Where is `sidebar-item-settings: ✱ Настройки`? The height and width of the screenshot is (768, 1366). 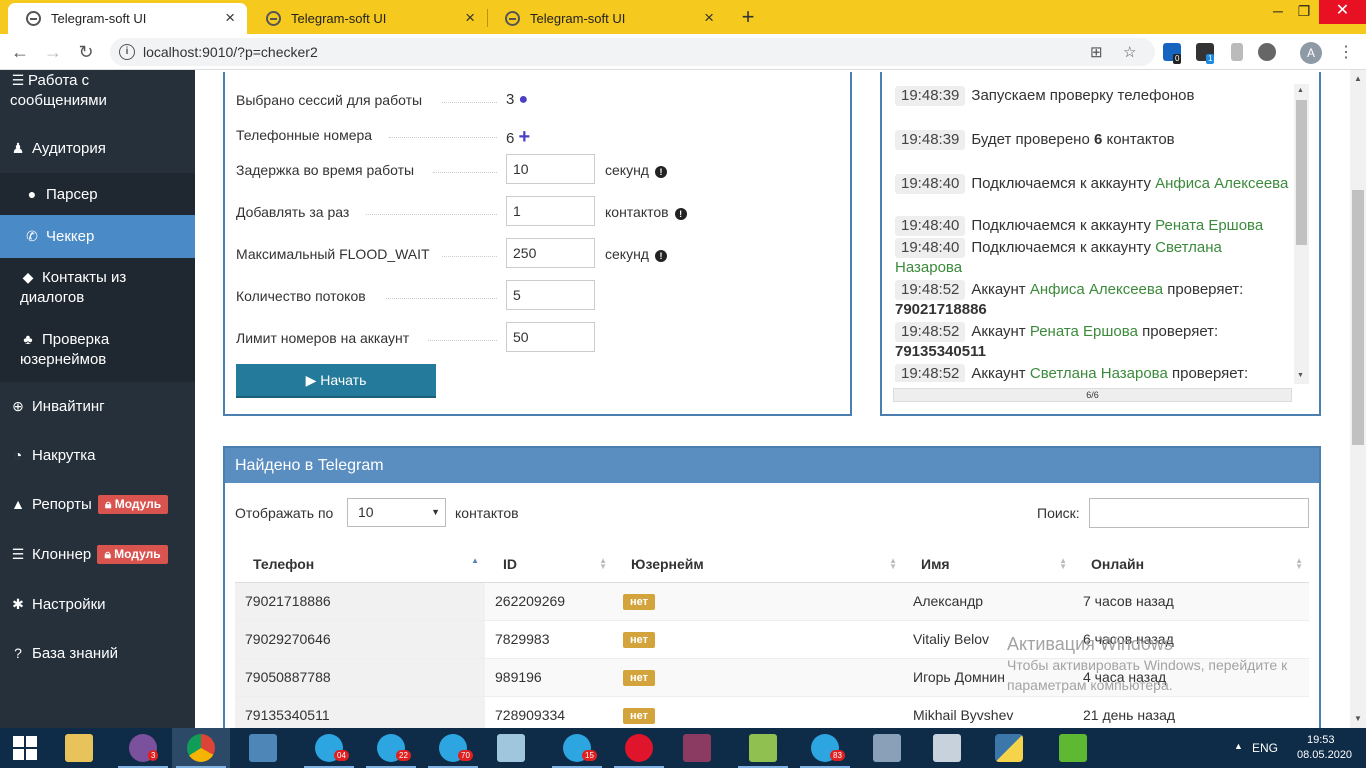
sidebar-item-settings: ✱ Настройки is located at coordinates (97, 604).